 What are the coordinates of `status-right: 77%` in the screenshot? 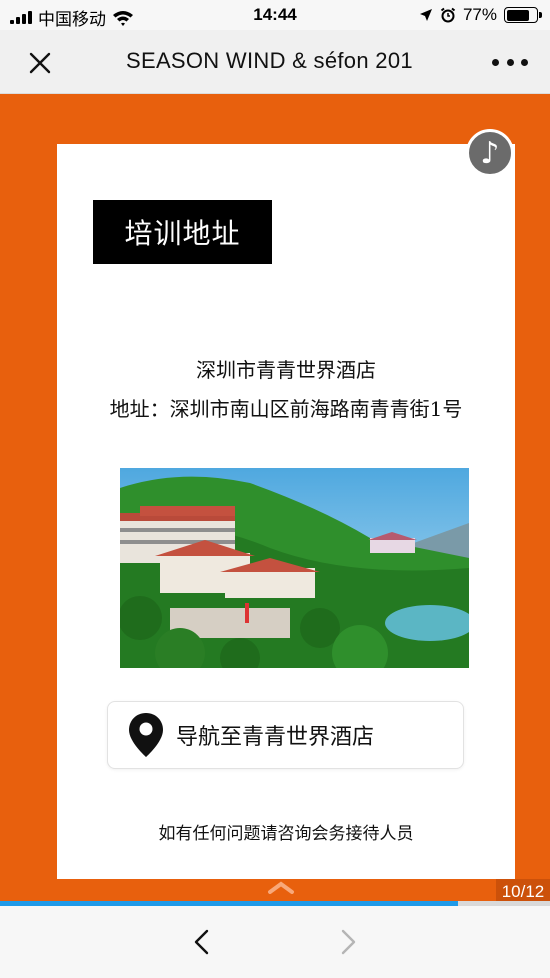 It's located at (480, 15).